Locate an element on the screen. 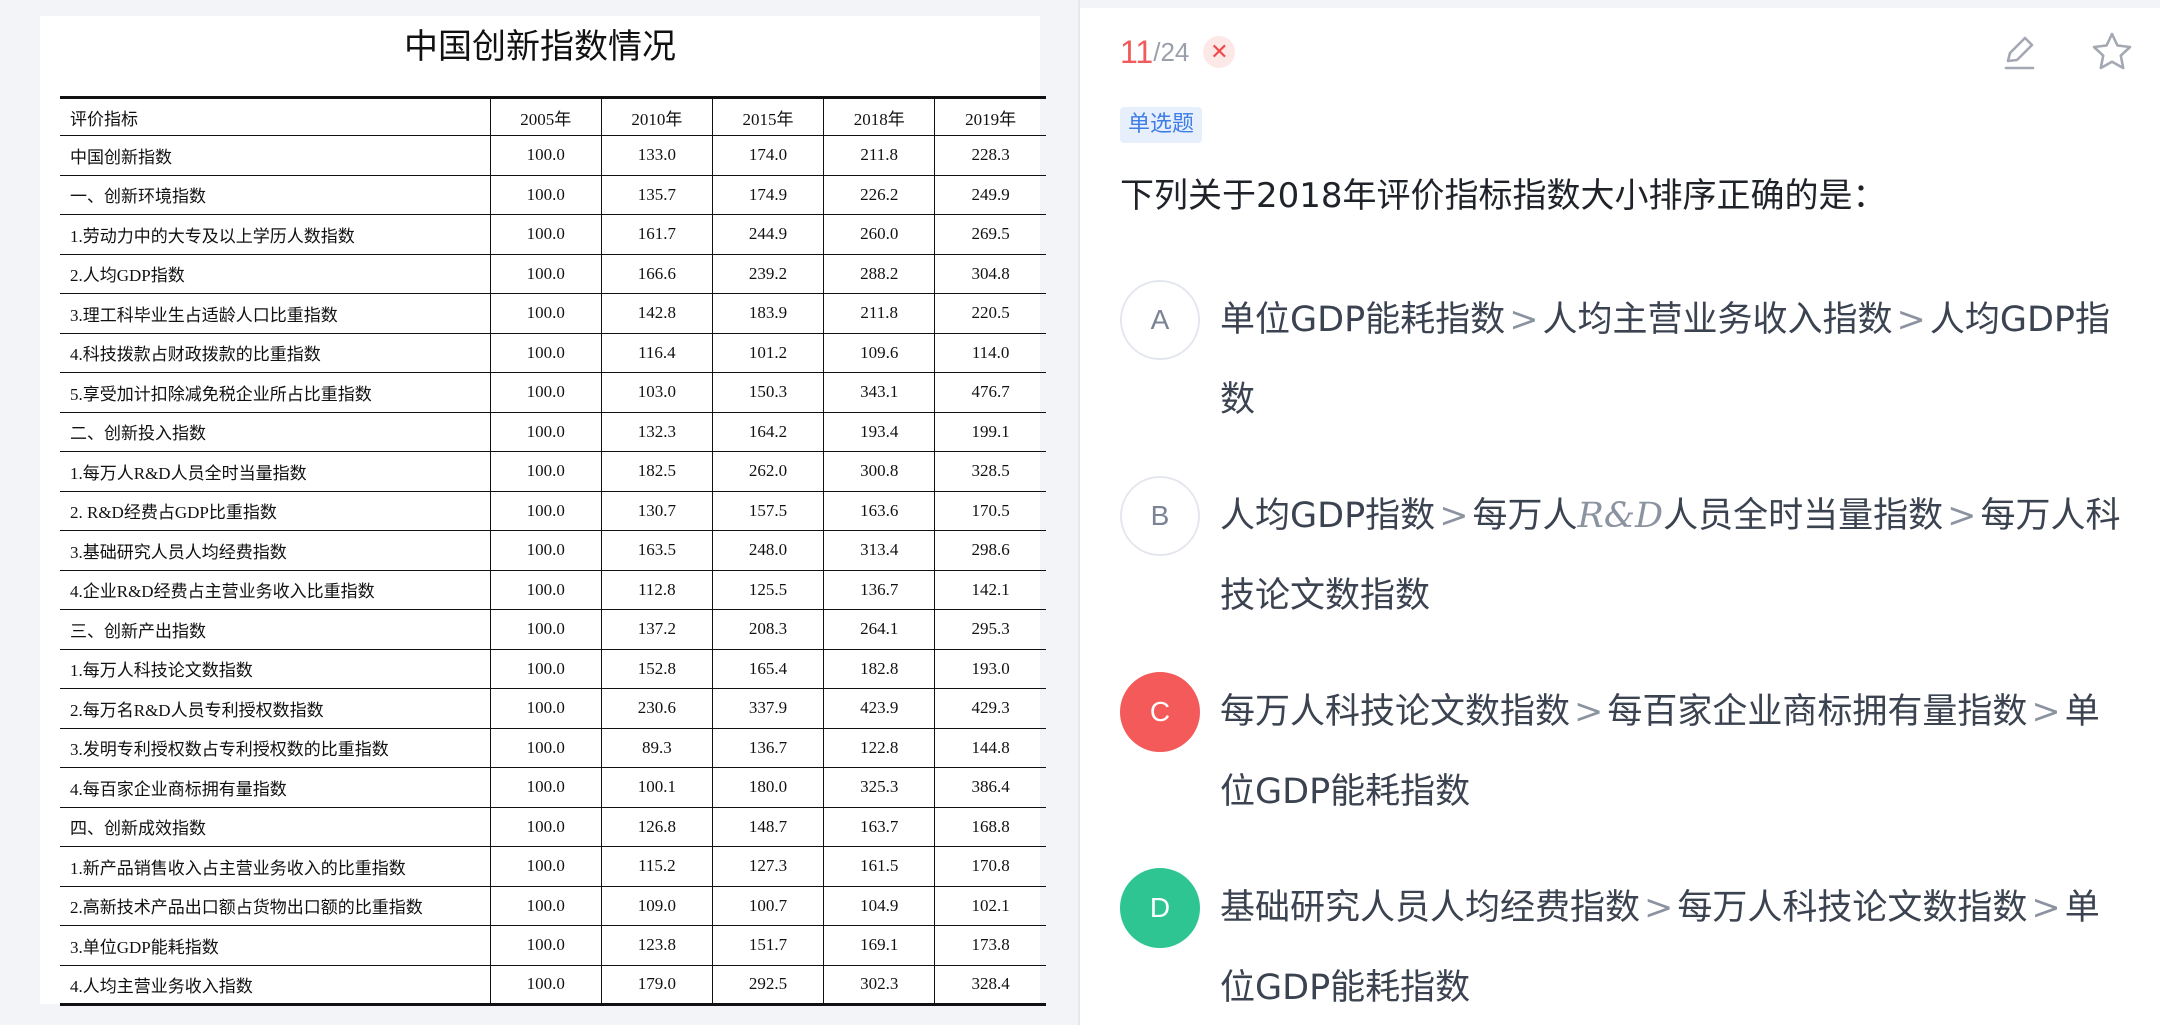 The width and height of the screenshot is (2160, 1025). option-term: 人员全时当量指数 is located at coordinates (1803, 516).